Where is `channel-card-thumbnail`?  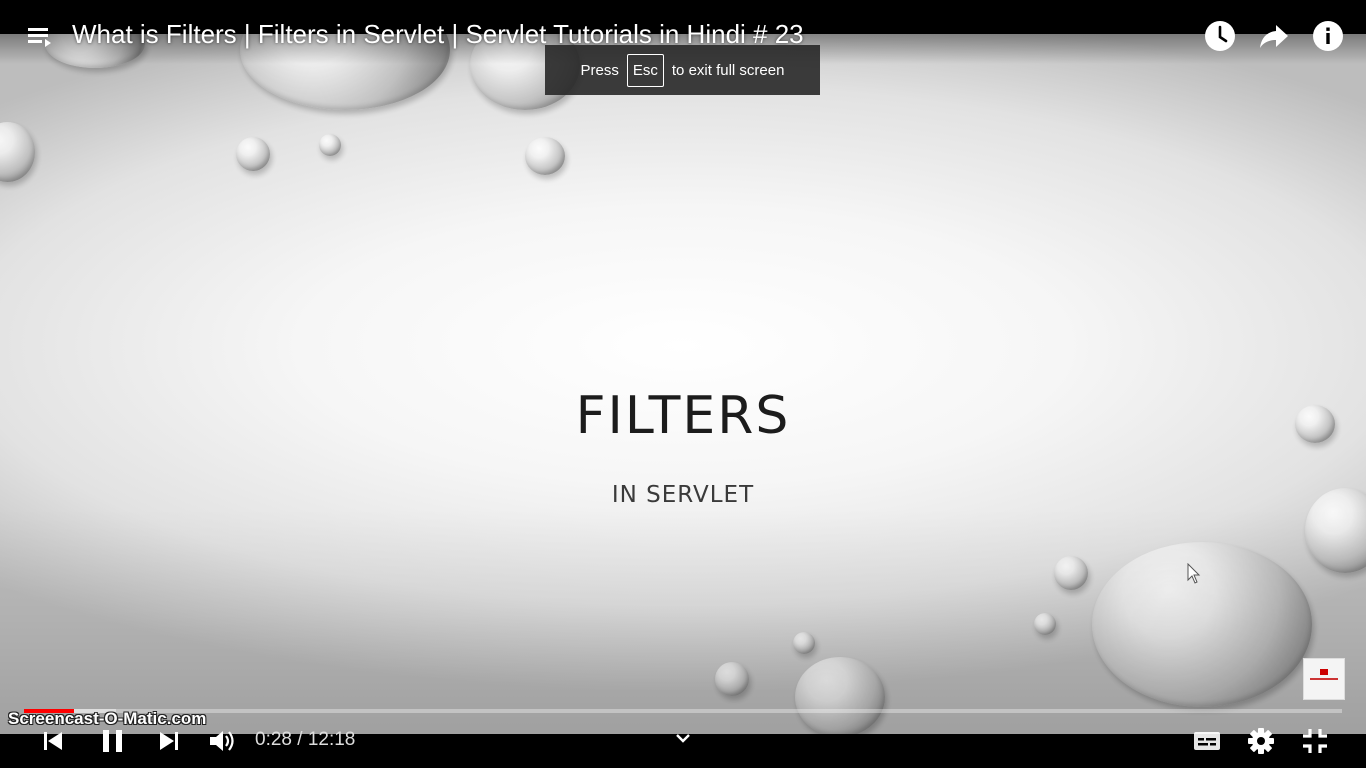
channel-card-thumbnail is located at coordinates (1324, 679).